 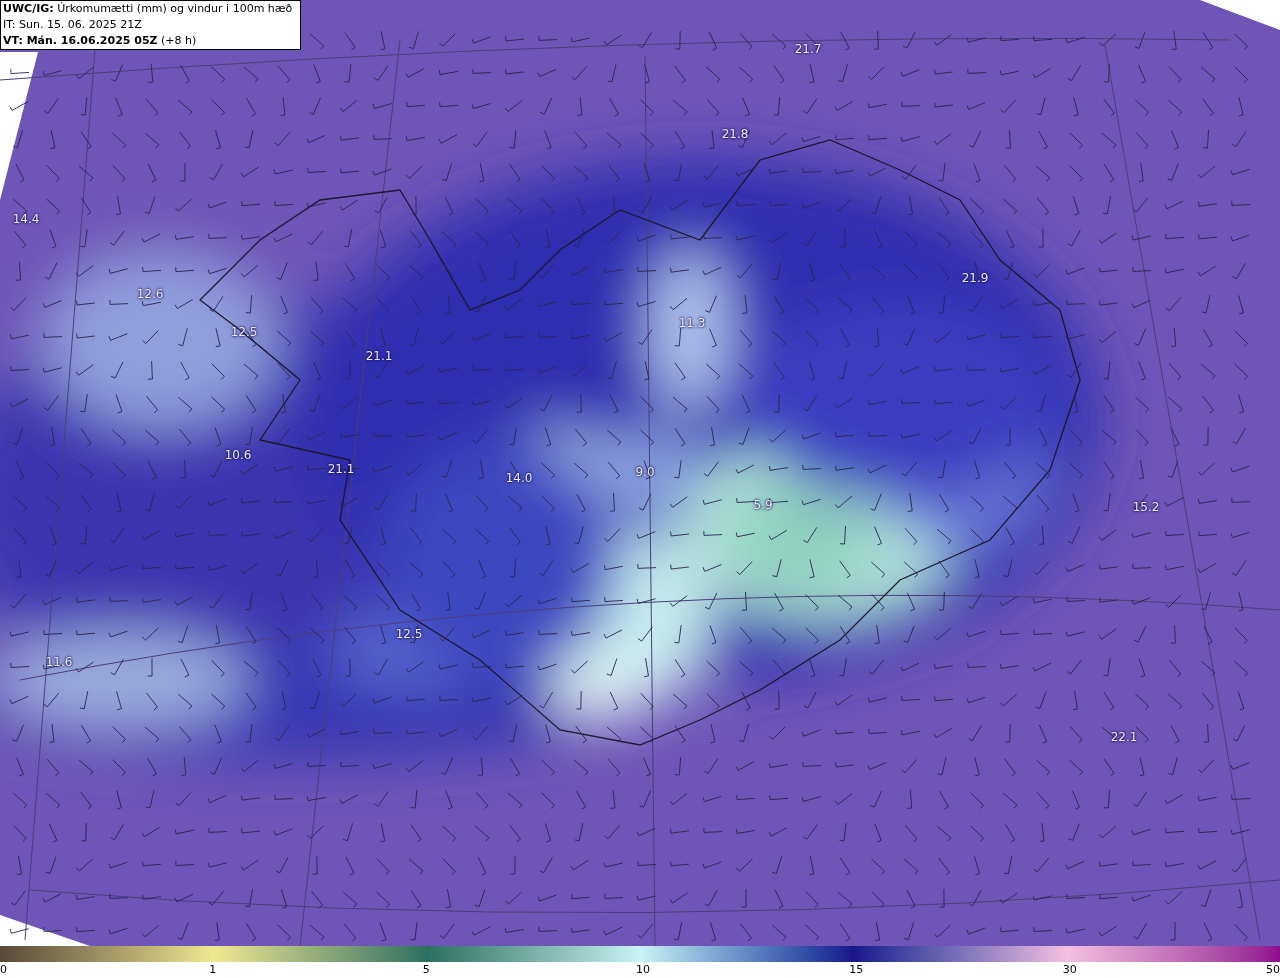 I want to click on scale-tick-label: 1, so click(x=213, y=970).